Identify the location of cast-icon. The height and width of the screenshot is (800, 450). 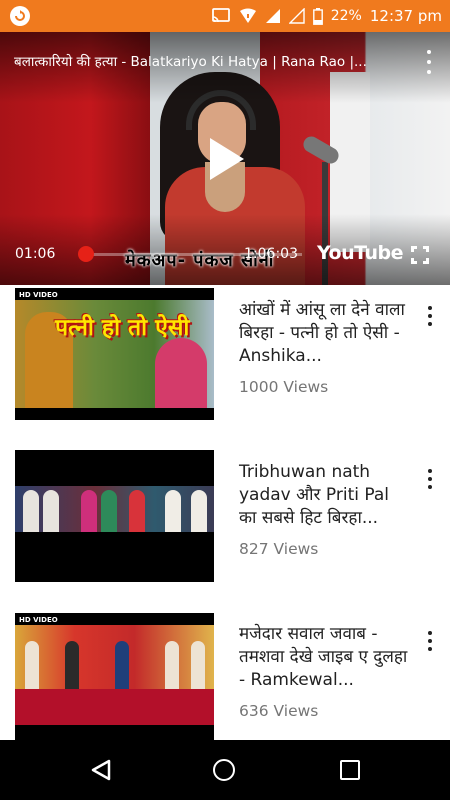
(220, 15).